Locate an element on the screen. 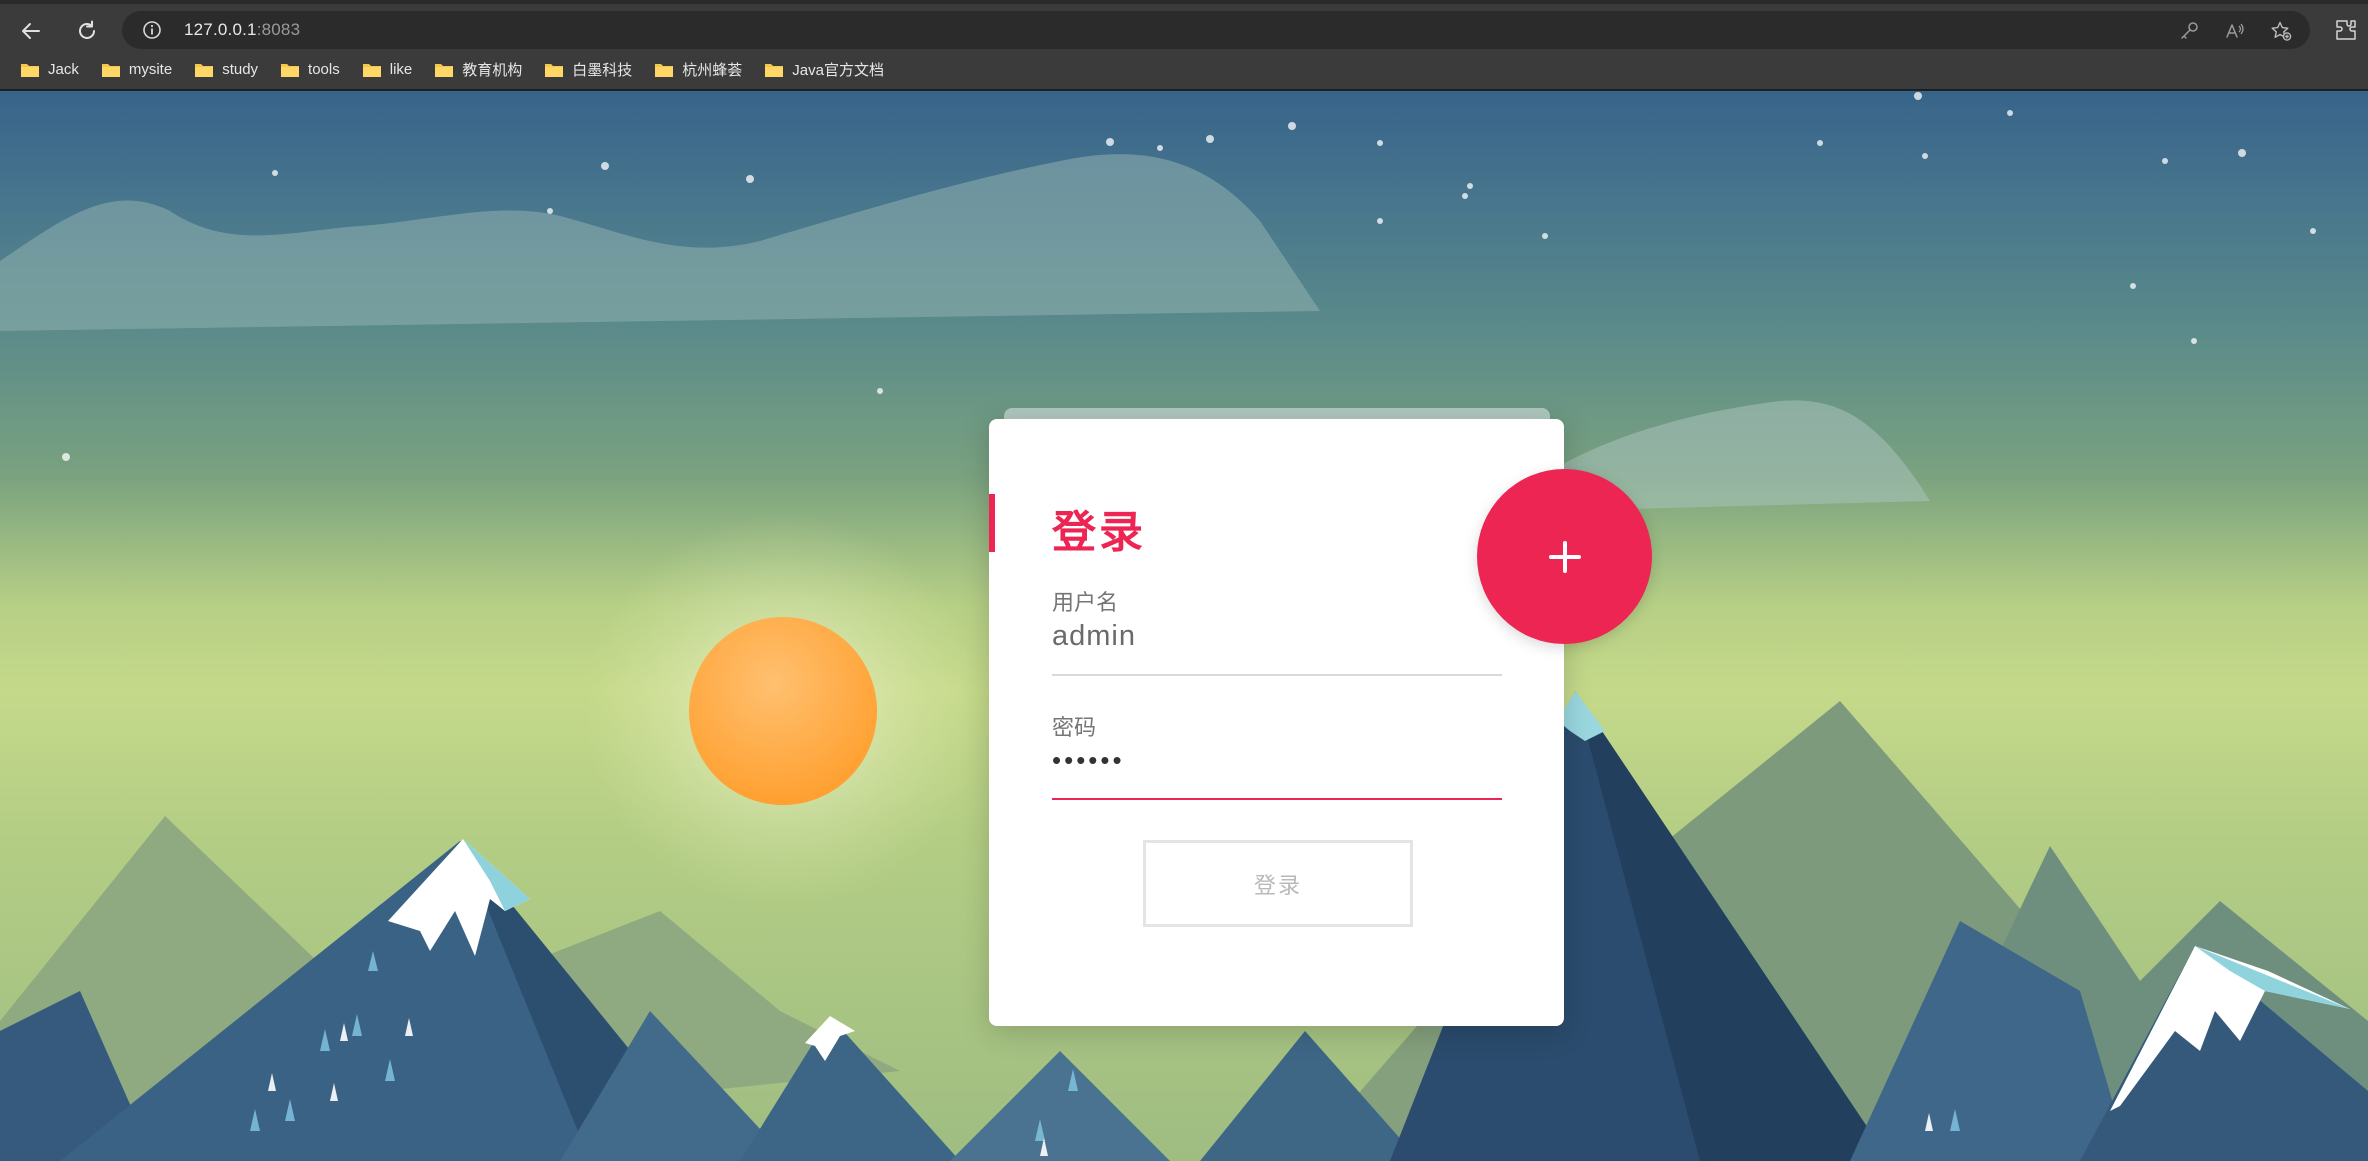  bookmark-folder: mysite is located at coordinates (136, 70).